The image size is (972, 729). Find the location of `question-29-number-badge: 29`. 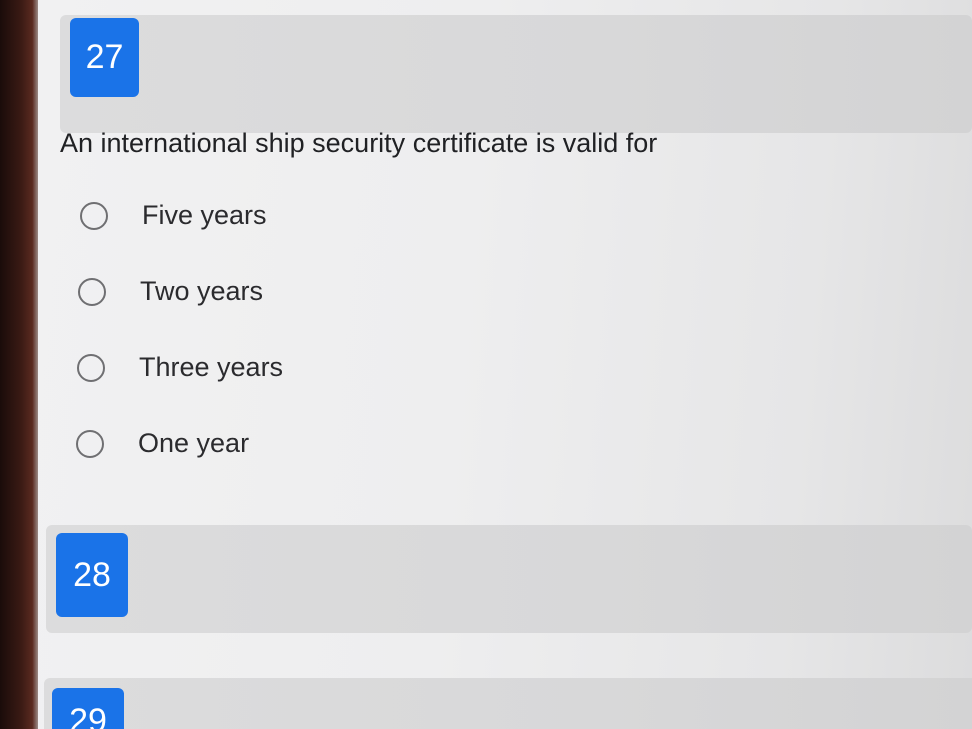

question-29-number-badge: 29 is located at coordinates (88, 708).